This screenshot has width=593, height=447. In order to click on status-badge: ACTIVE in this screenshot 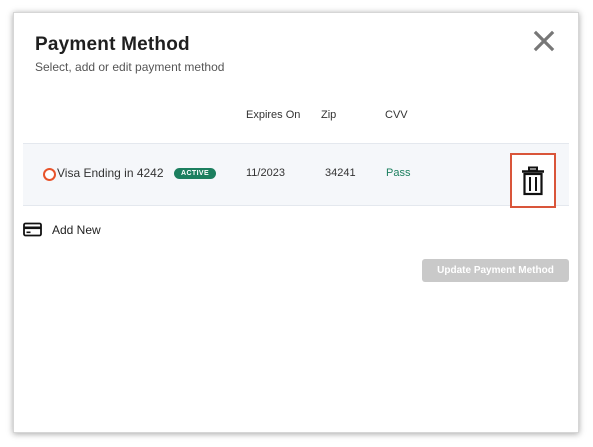, I will do `click(195, 173)`.